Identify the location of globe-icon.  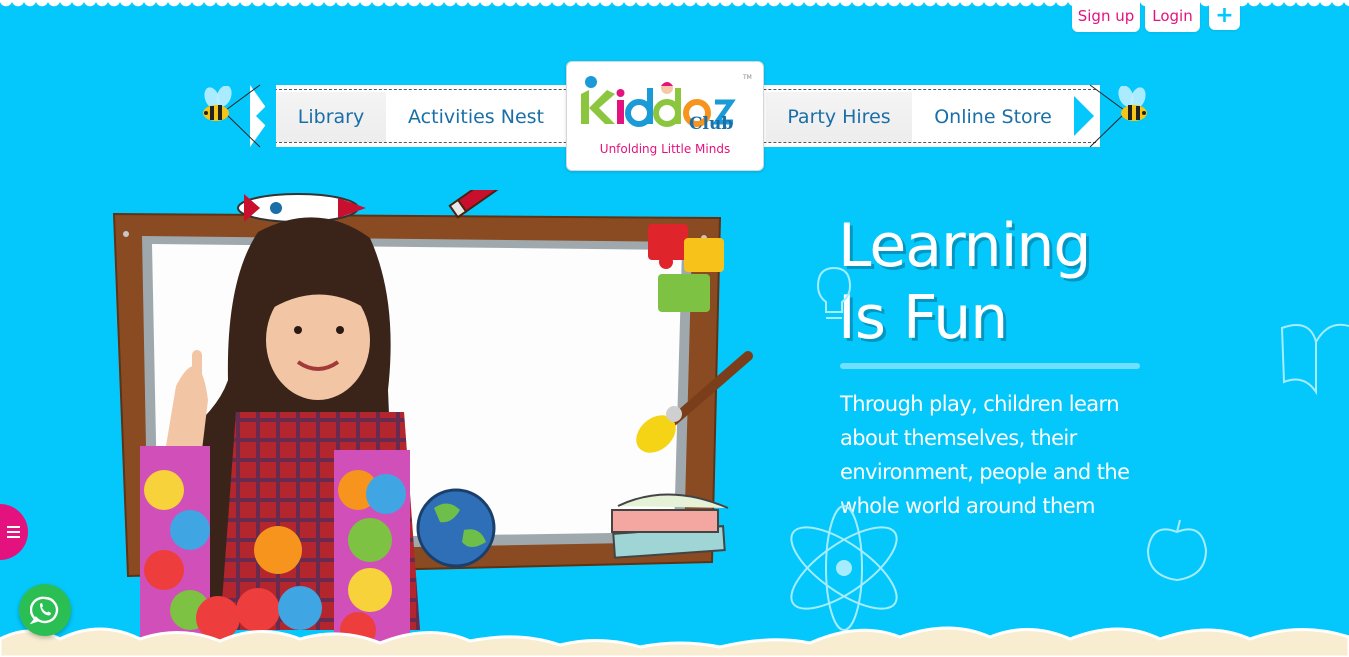
(456, 528).